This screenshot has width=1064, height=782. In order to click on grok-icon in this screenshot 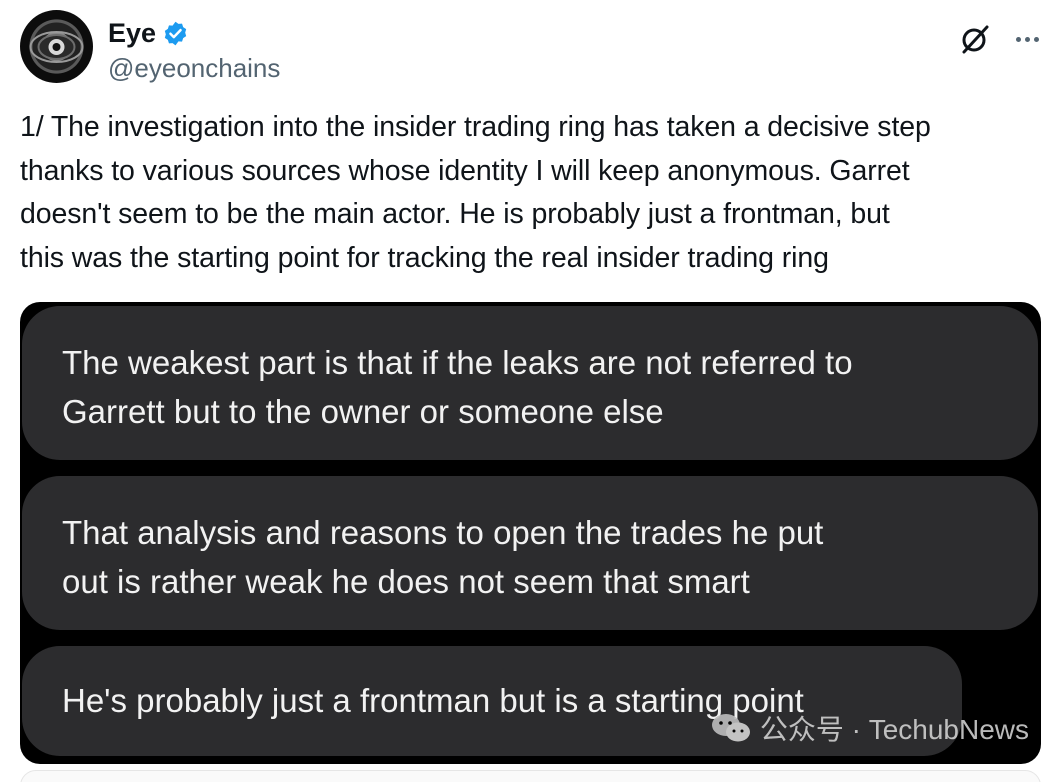, I will do `click(975, 39)`.